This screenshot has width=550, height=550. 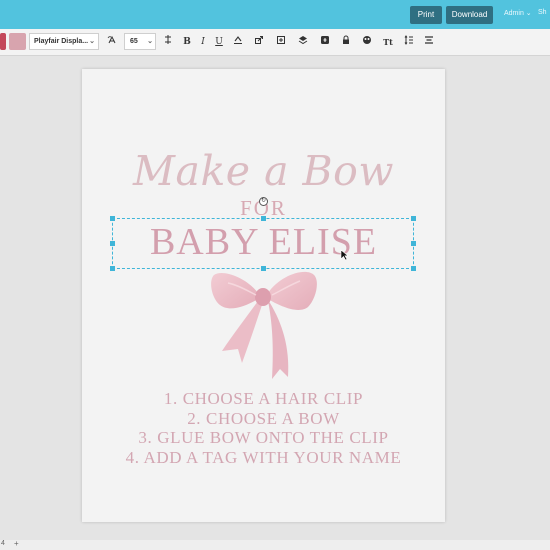 I want to click on format-toolbar: Playfair Displa... ⌄ 65 ⌄ B I U Tt, so click(x=275, y=42).